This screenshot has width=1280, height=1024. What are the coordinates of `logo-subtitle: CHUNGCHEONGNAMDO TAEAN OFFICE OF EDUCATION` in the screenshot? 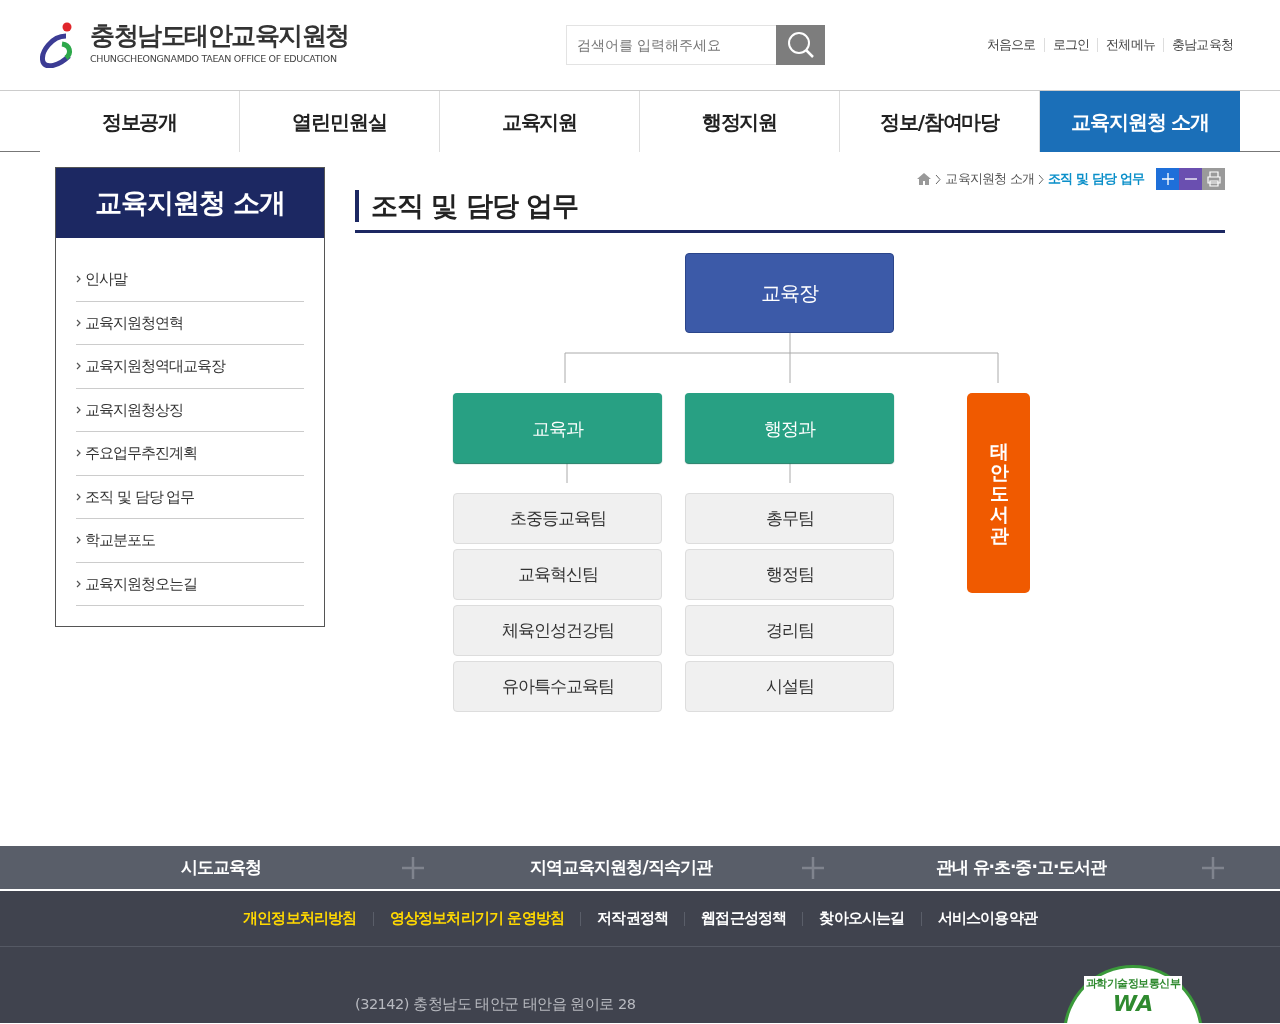 It's located at (214, 59).